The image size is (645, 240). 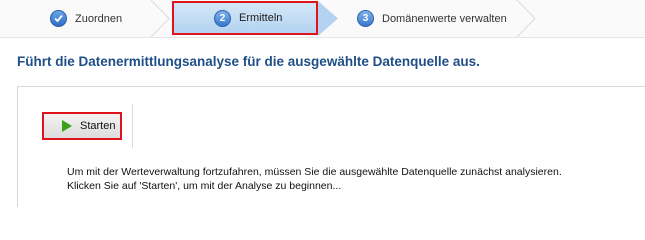 I want to click on step-label: Domänenwerte verwalten, so click(x=444, y=18).